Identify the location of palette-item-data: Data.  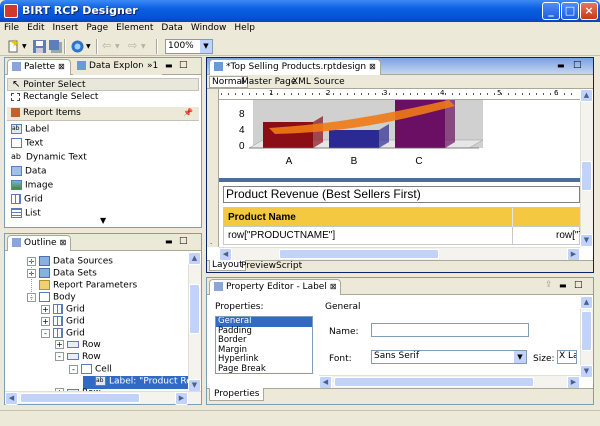
(103, 172).